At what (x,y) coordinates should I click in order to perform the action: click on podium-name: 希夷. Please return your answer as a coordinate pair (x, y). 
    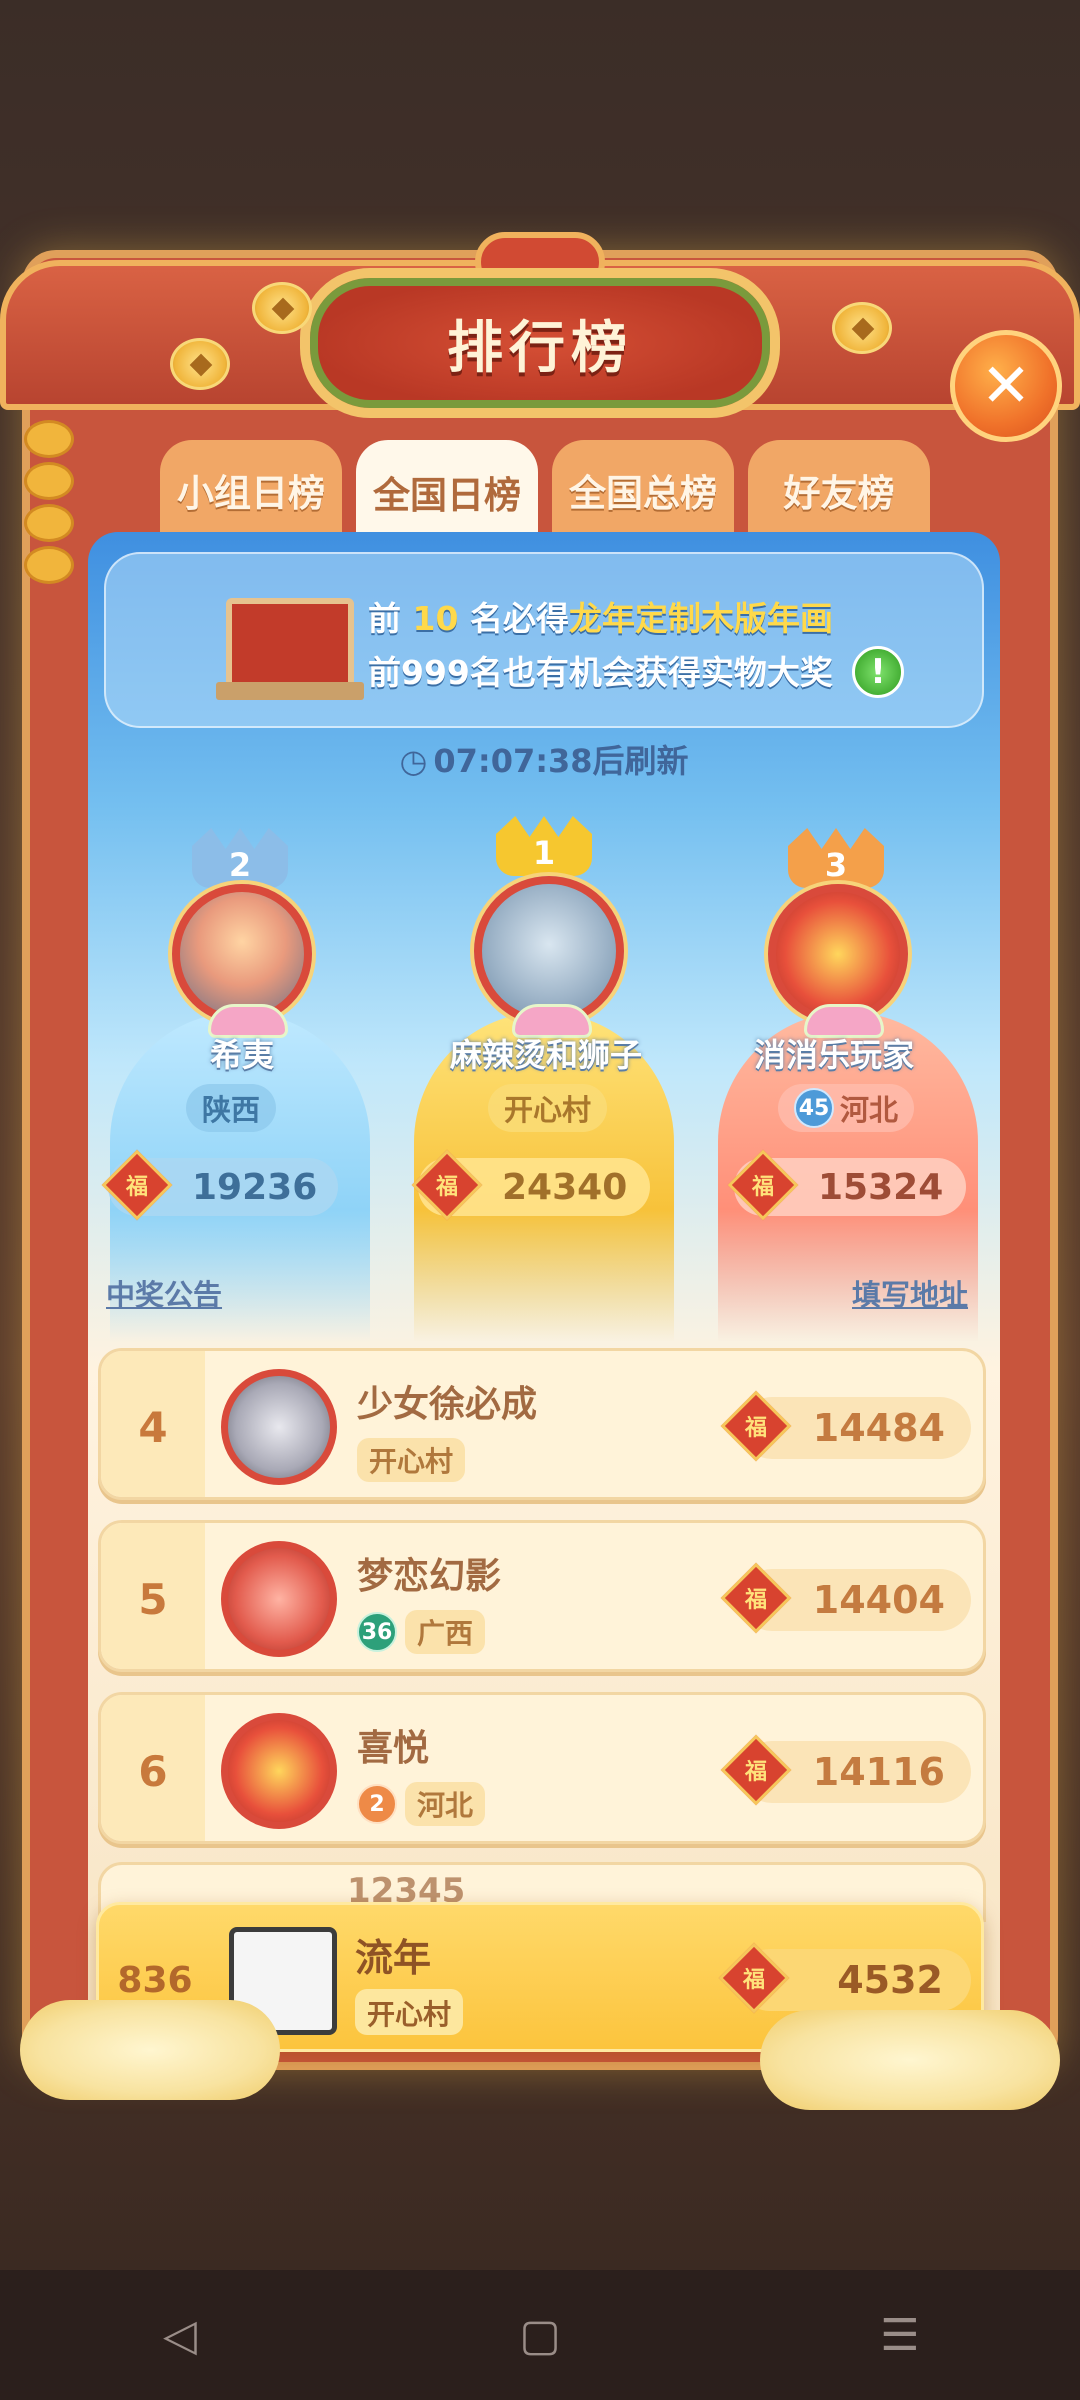
    Looking at the image, I should click on (241, 1055).